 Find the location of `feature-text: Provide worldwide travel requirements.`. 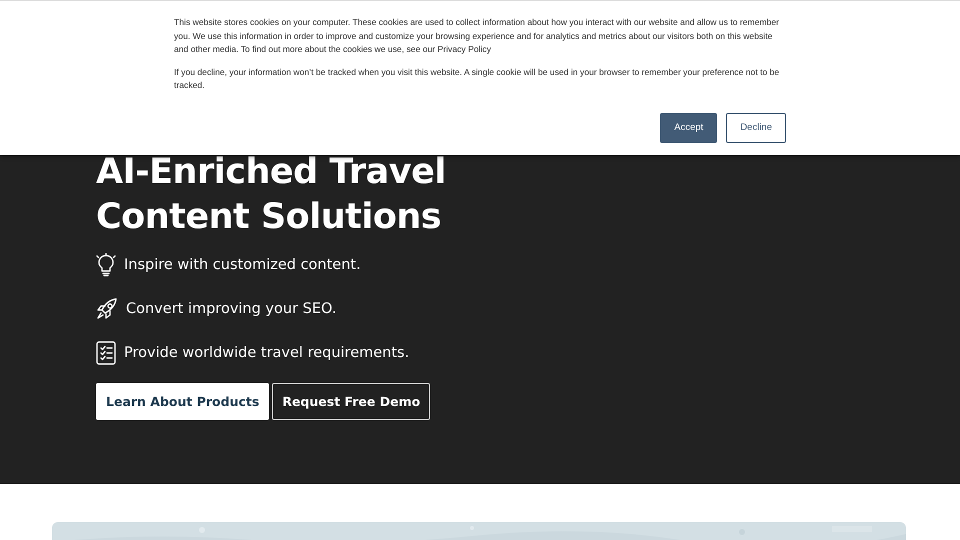

feature-text: Provide worldwide travel requirements. is located at coordinates (267, 352).